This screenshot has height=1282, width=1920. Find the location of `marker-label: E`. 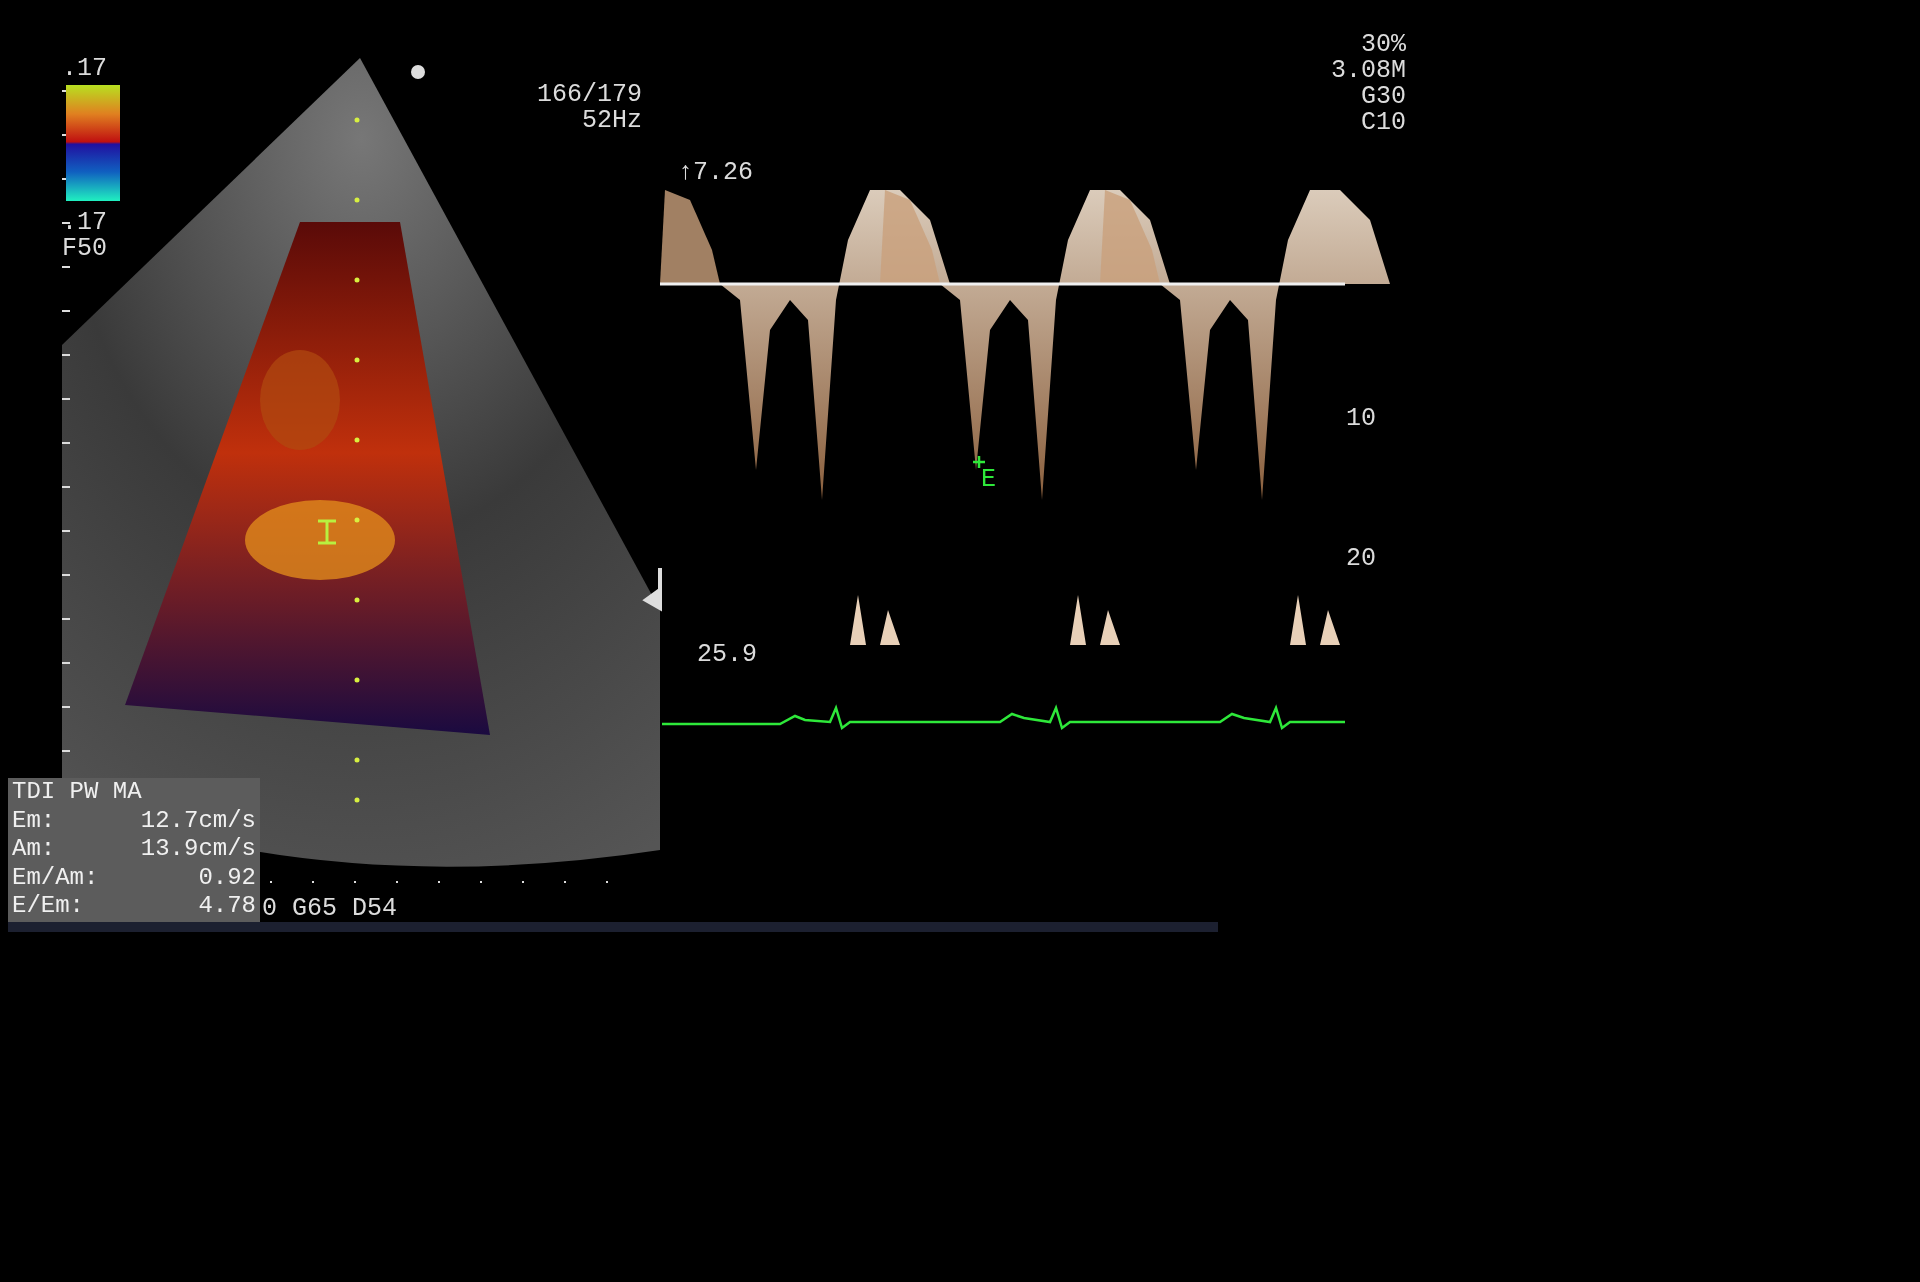

marker-label: E is located at coordinates (988, 480).